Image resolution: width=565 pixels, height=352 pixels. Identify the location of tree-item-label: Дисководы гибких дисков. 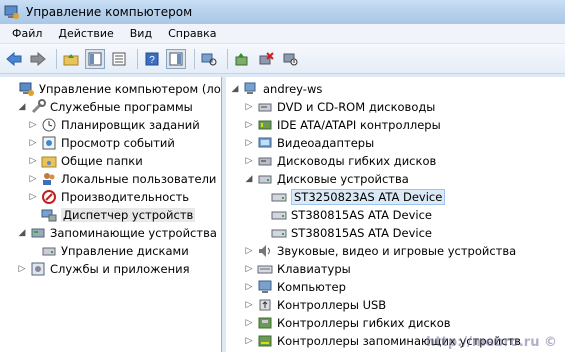
(357, 161).